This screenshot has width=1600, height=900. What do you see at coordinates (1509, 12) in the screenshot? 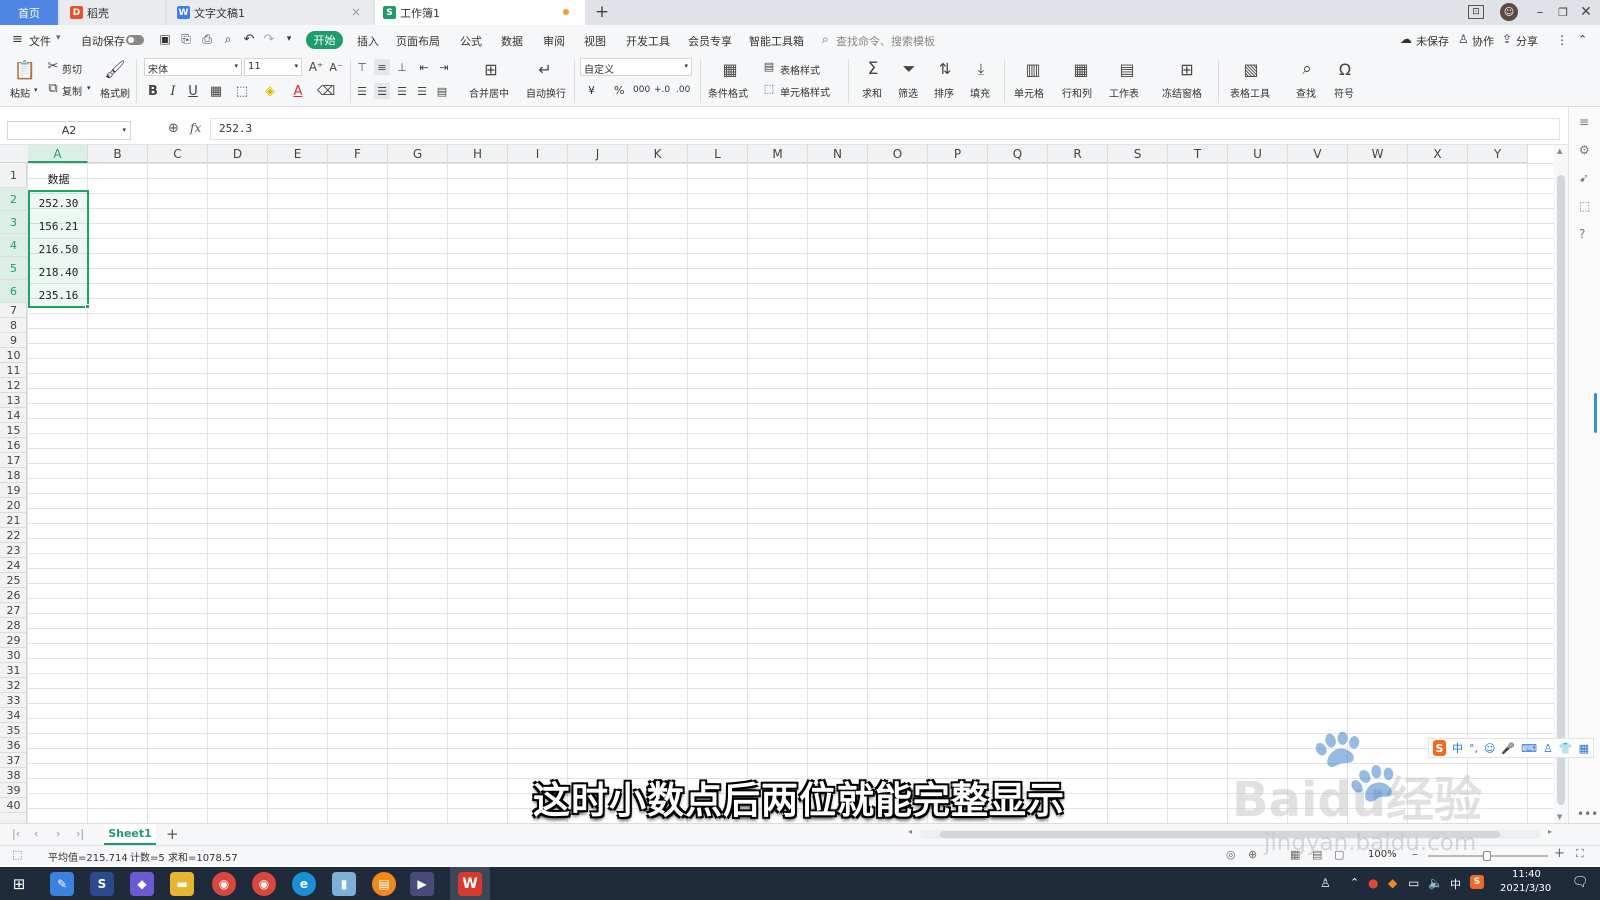
I see `avatar: ☺` at bounding box center [1509, 12].